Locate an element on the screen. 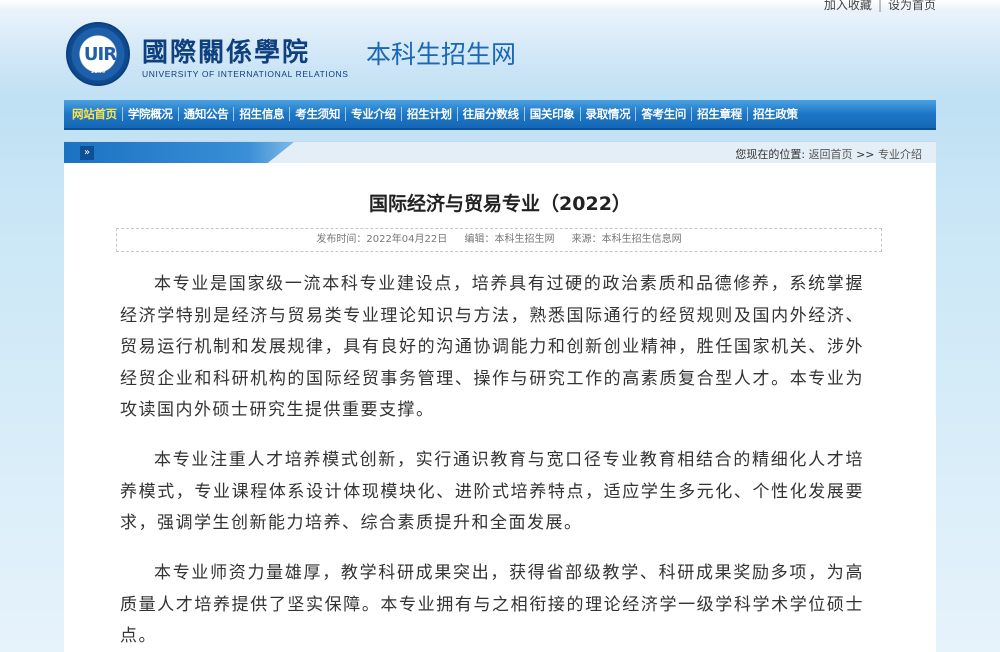 Image resolution: width=1000 pixels, height=652 pixels. nav-item-plan: 招生计划 is located at coordinates (429, 114).